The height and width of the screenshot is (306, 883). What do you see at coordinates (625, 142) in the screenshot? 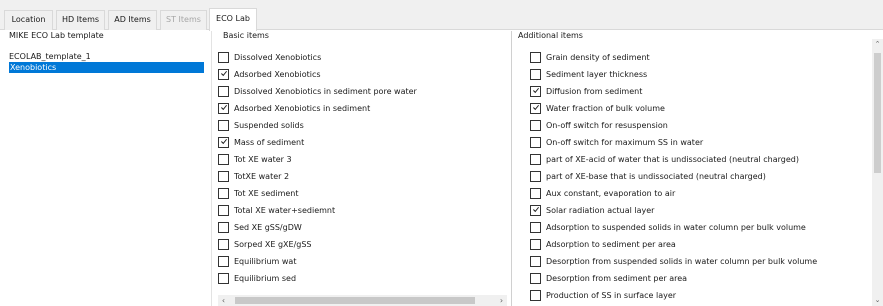
I see `checkbox-label: On-off switch for maximum SS in water` at bounding box center [625, 142].